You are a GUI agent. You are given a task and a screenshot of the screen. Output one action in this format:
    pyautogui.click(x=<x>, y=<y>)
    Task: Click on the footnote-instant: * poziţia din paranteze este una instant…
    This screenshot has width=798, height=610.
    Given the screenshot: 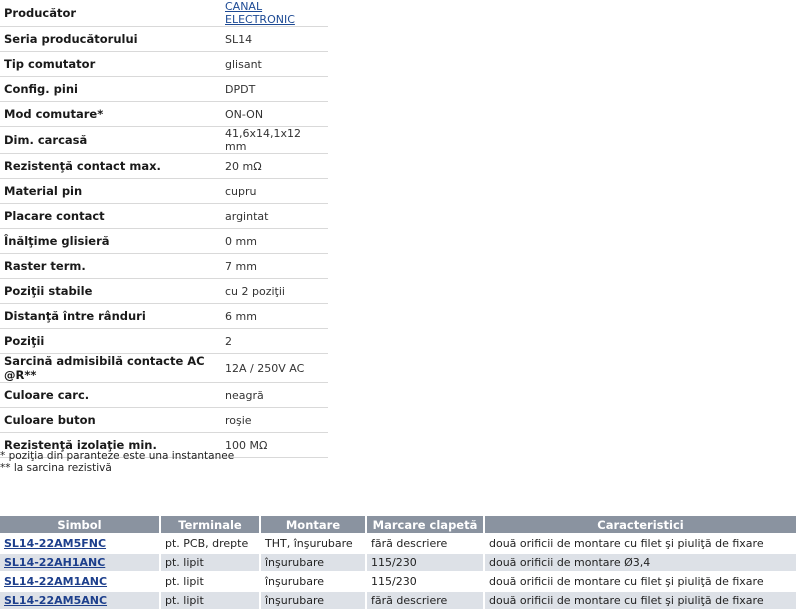 What is the action you would take?
    pyautogui.click(x=117, y=456)
    